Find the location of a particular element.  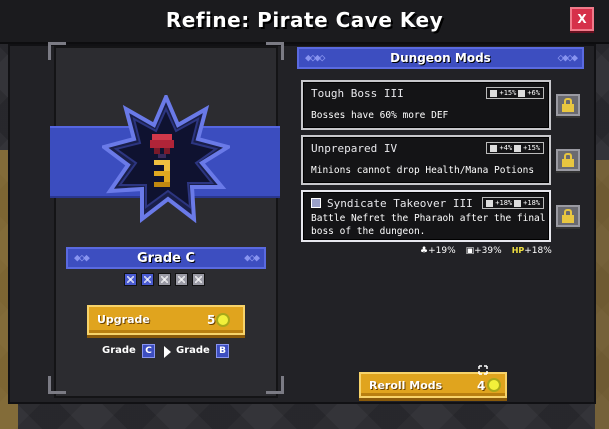

pirate-cave-key-icon is located at coordinates (162, 160).